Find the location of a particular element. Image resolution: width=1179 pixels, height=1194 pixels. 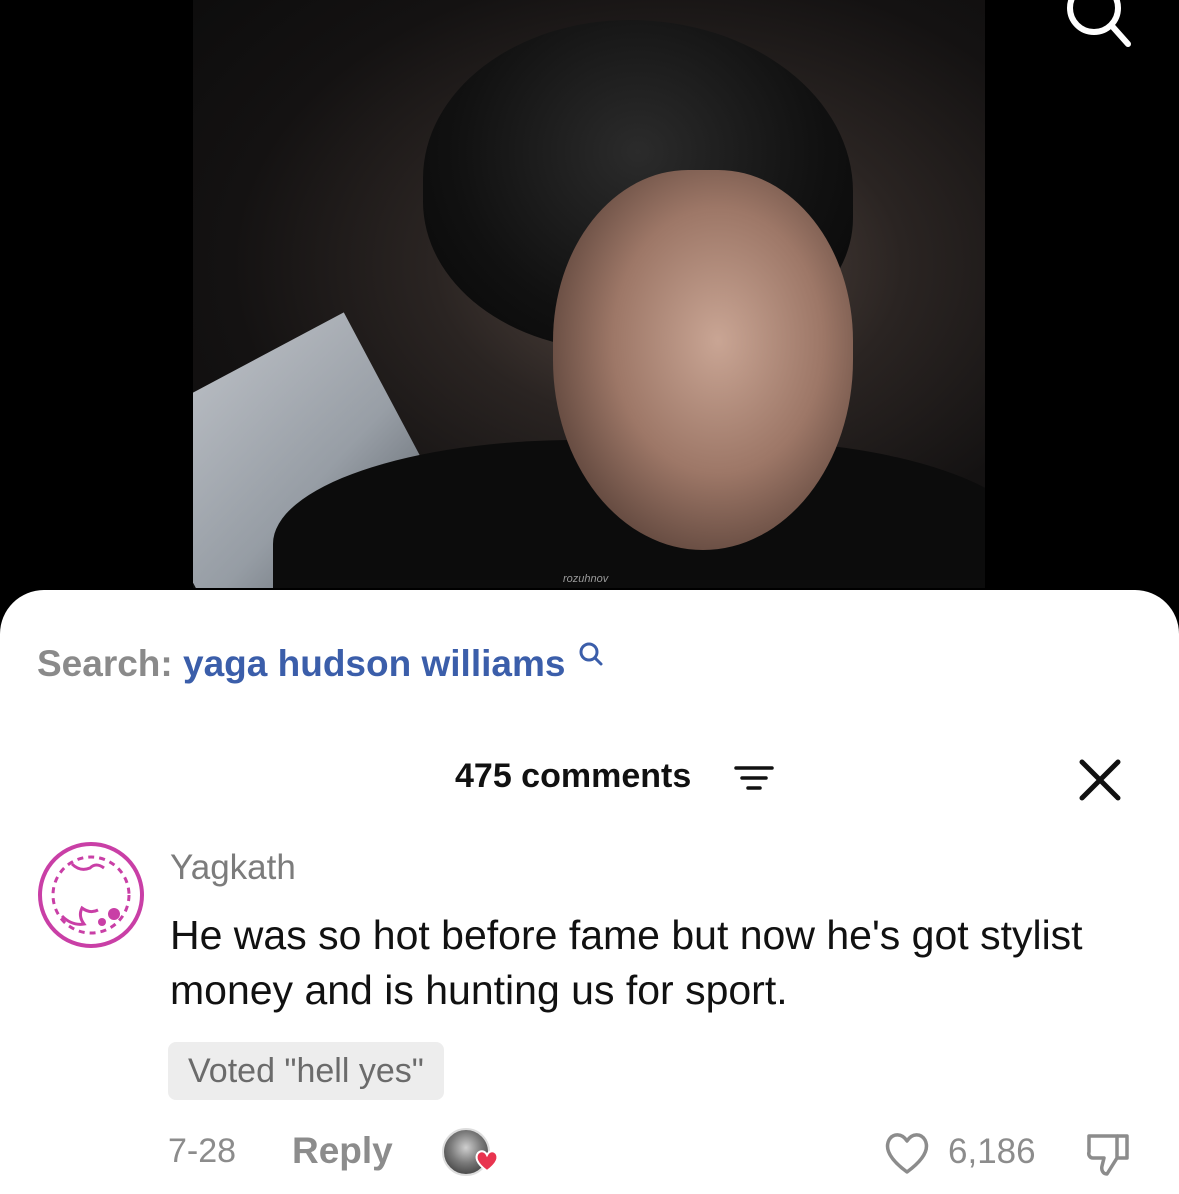

search-prefix: Search: is located at coordinates (105, 663).